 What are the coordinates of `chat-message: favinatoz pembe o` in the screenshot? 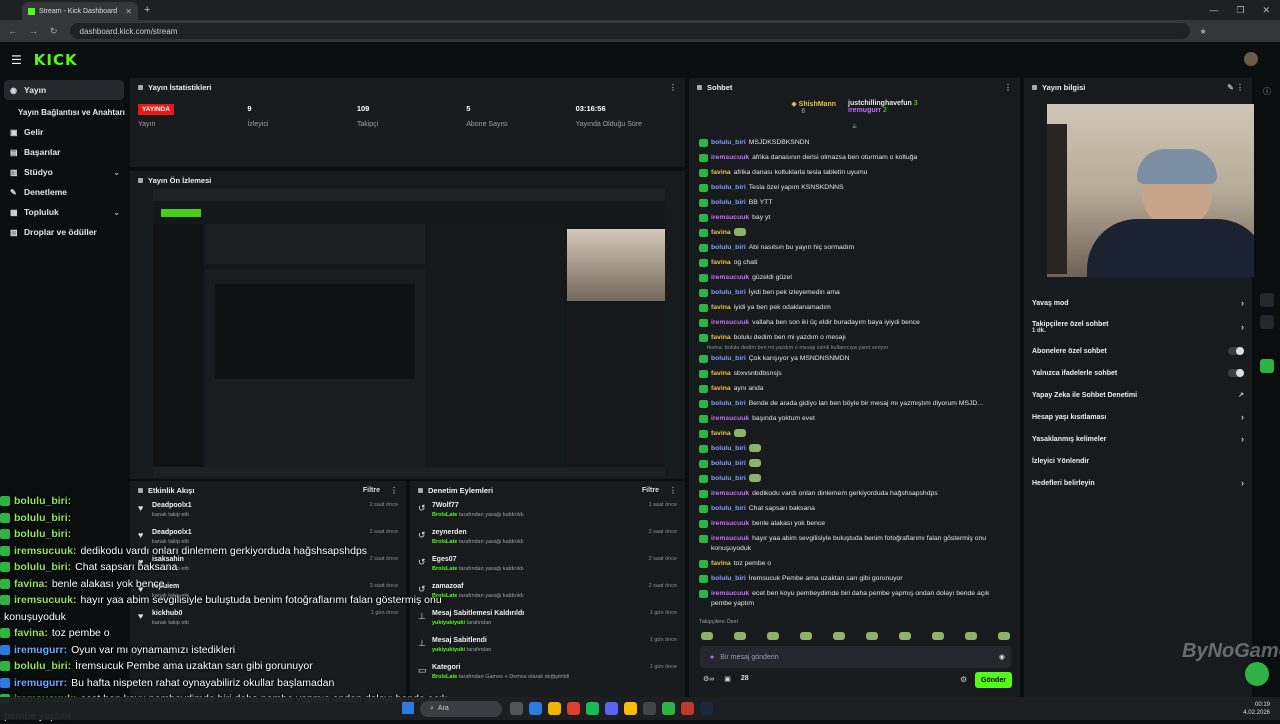 It's located at (854, 564).